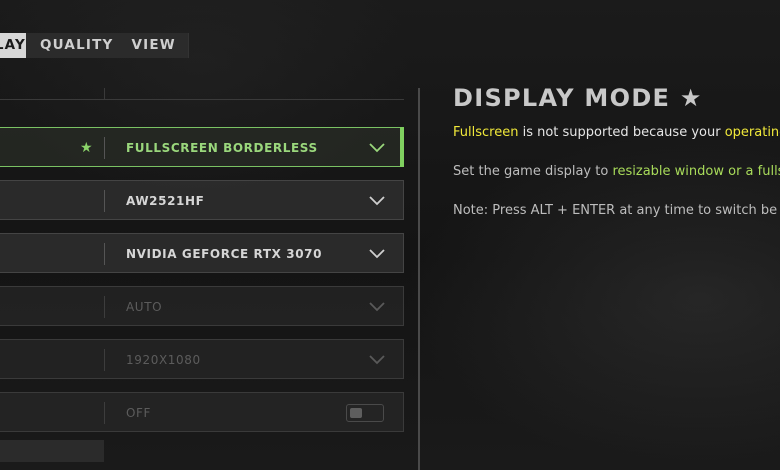 This screenshot has height=470, width=780. I want to click on setting-row-toggle: OFF, so click(202, 412).